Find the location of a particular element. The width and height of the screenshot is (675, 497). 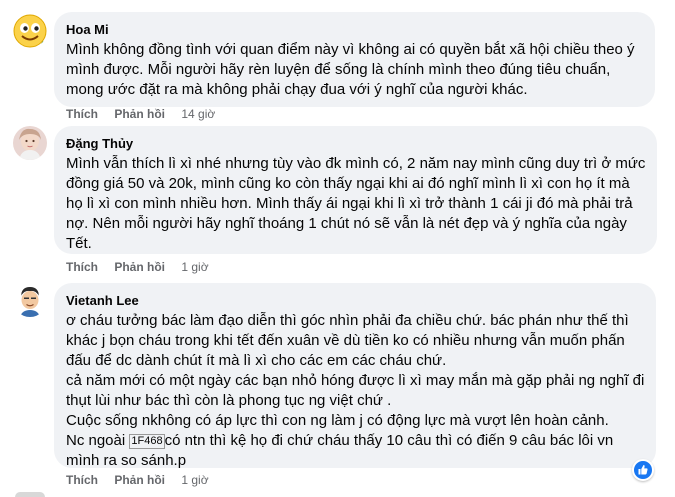

comment-author: Vietanh Lee is located at coordinates (355, 300).